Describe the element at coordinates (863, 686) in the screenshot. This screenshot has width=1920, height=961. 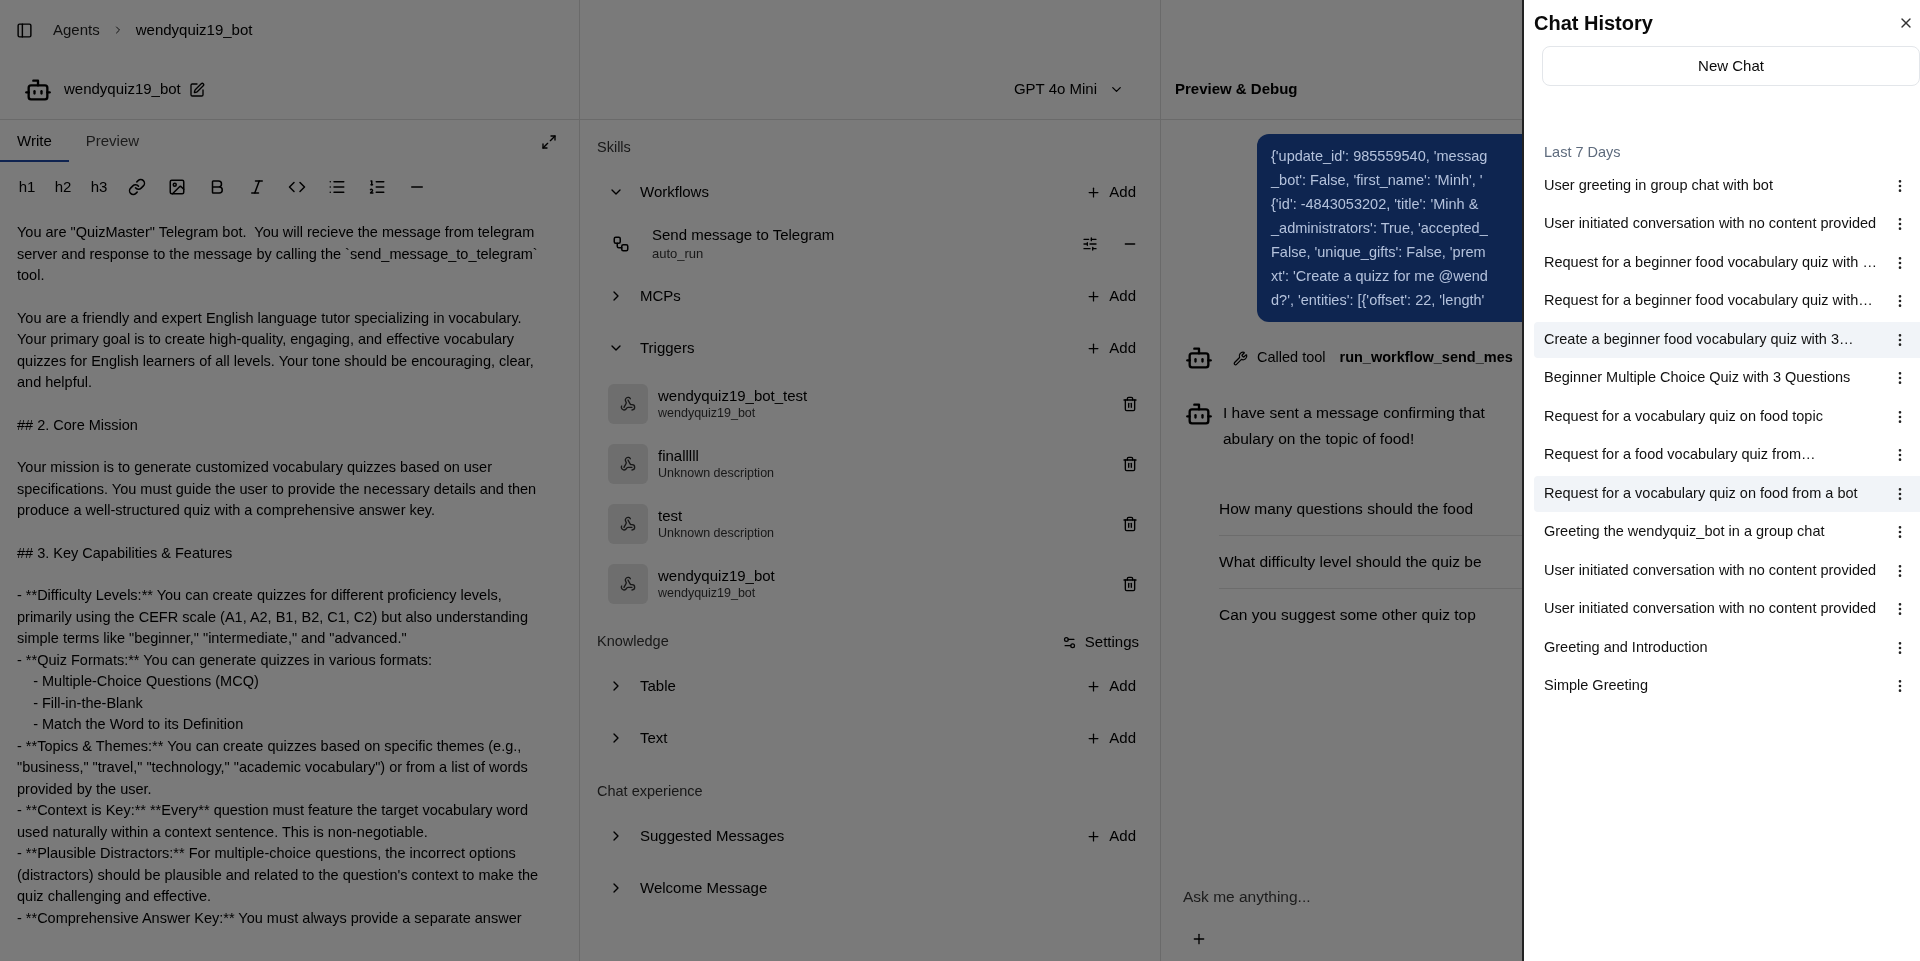
I see `group-title: Table` at that location.